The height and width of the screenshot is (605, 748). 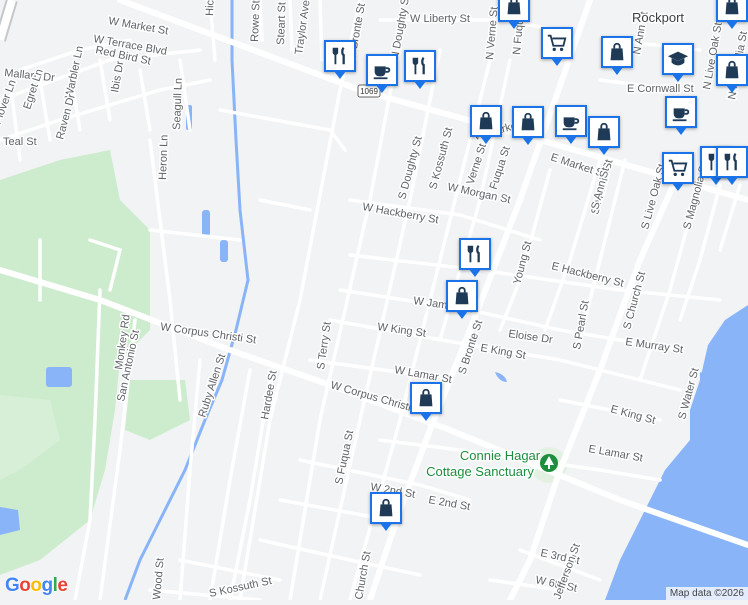 What do you see at coordinates (20, 142) in the screenshot?
I see `street-label: Teal St` at bounding box center [20, 142].